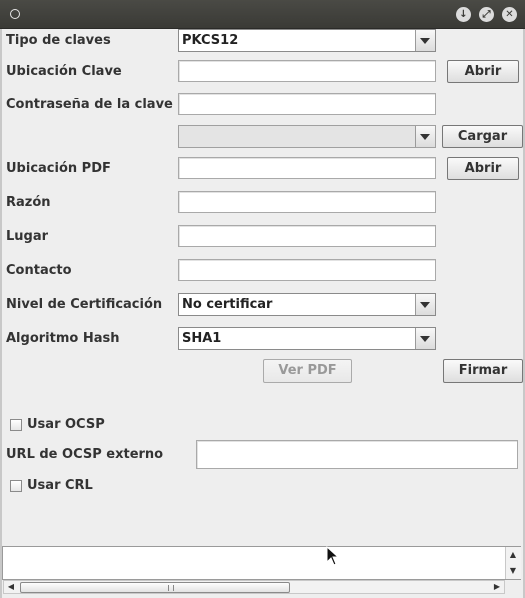  What do you see at coordinates (15, 14) in the screenshot?
I see `window-menu-icon` at bounding box center [15, 14].